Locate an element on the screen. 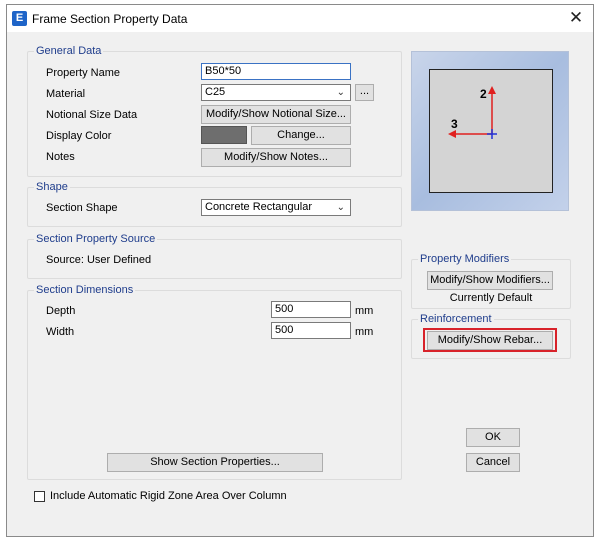 This screenshot has height=541, width=600. section-preview: 2 3 is located at coordinates (490, 131).